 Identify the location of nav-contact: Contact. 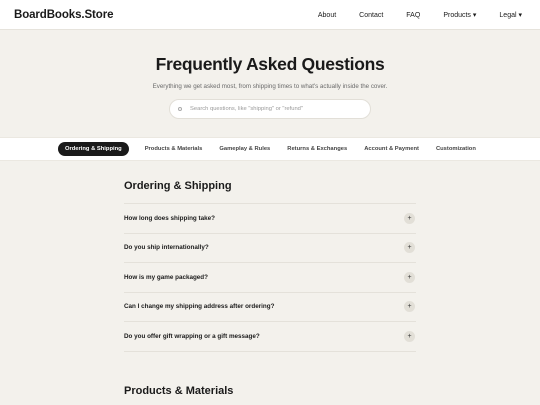
(371, 15).